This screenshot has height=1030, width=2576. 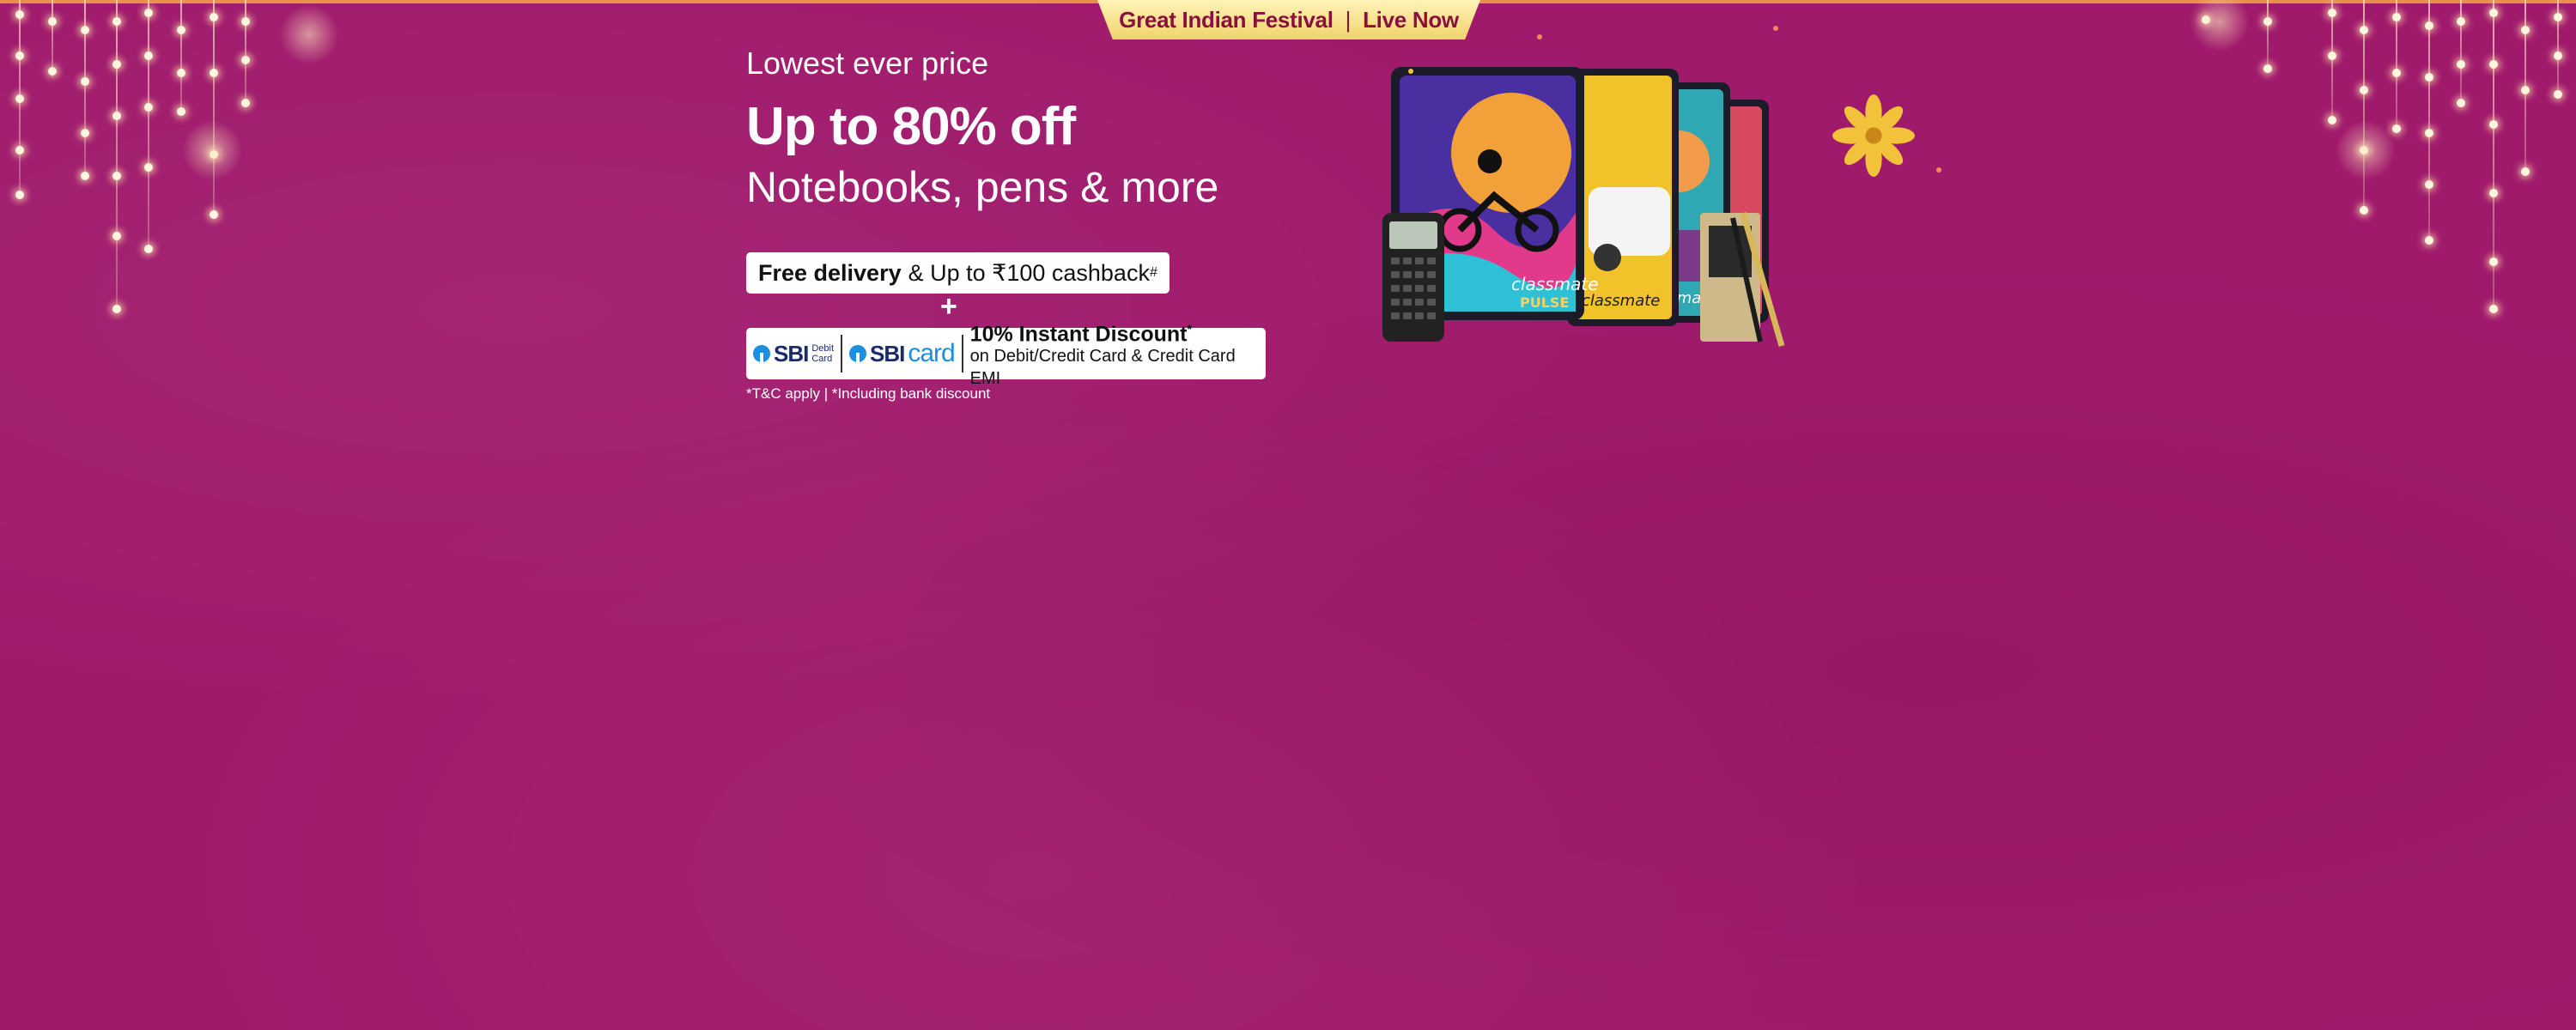 What do you see at coordinates (2383, 163) in the screenshot?
I see `festive-lights-right-icon` at bounding box center [2383, 163].